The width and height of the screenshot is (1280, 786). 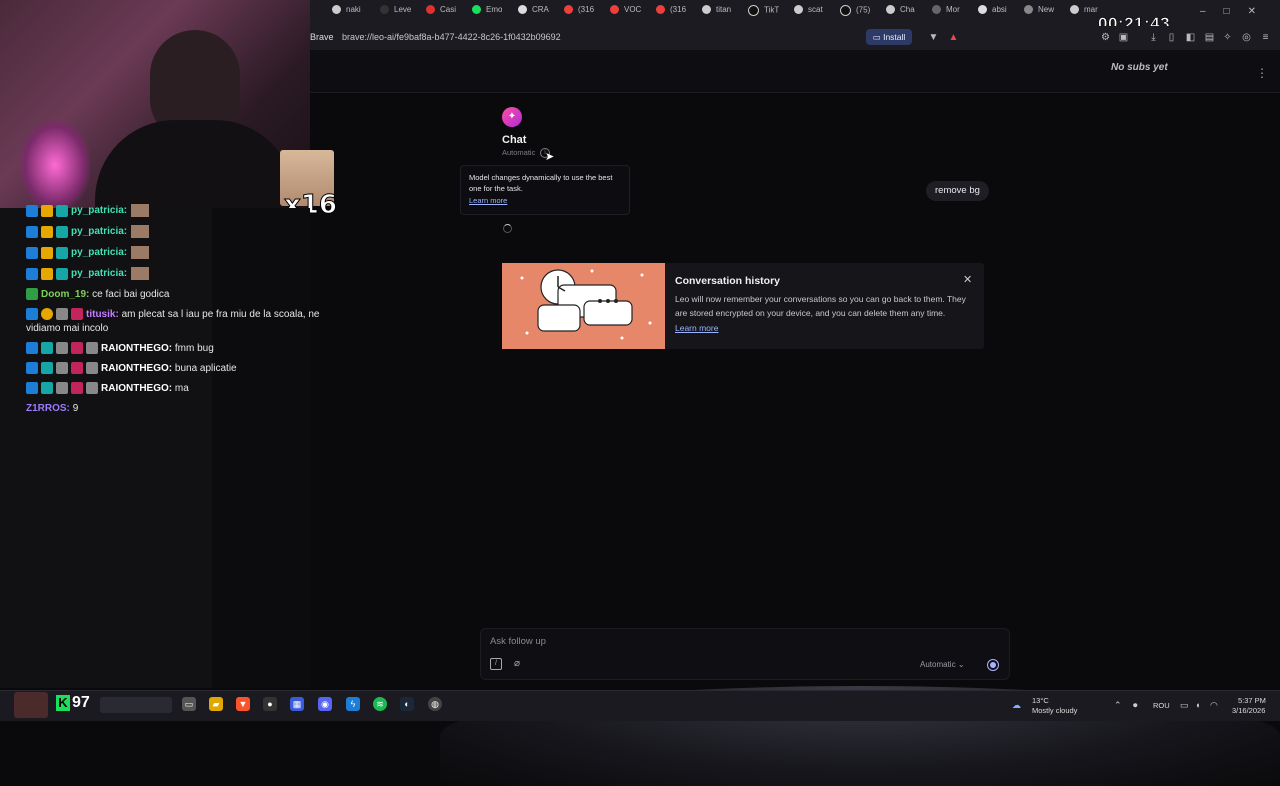 What do you see at coordinates (1040, 700) in the screenshot?
I see `weather-temp: 13°C` at bounding box center [1040, 700].